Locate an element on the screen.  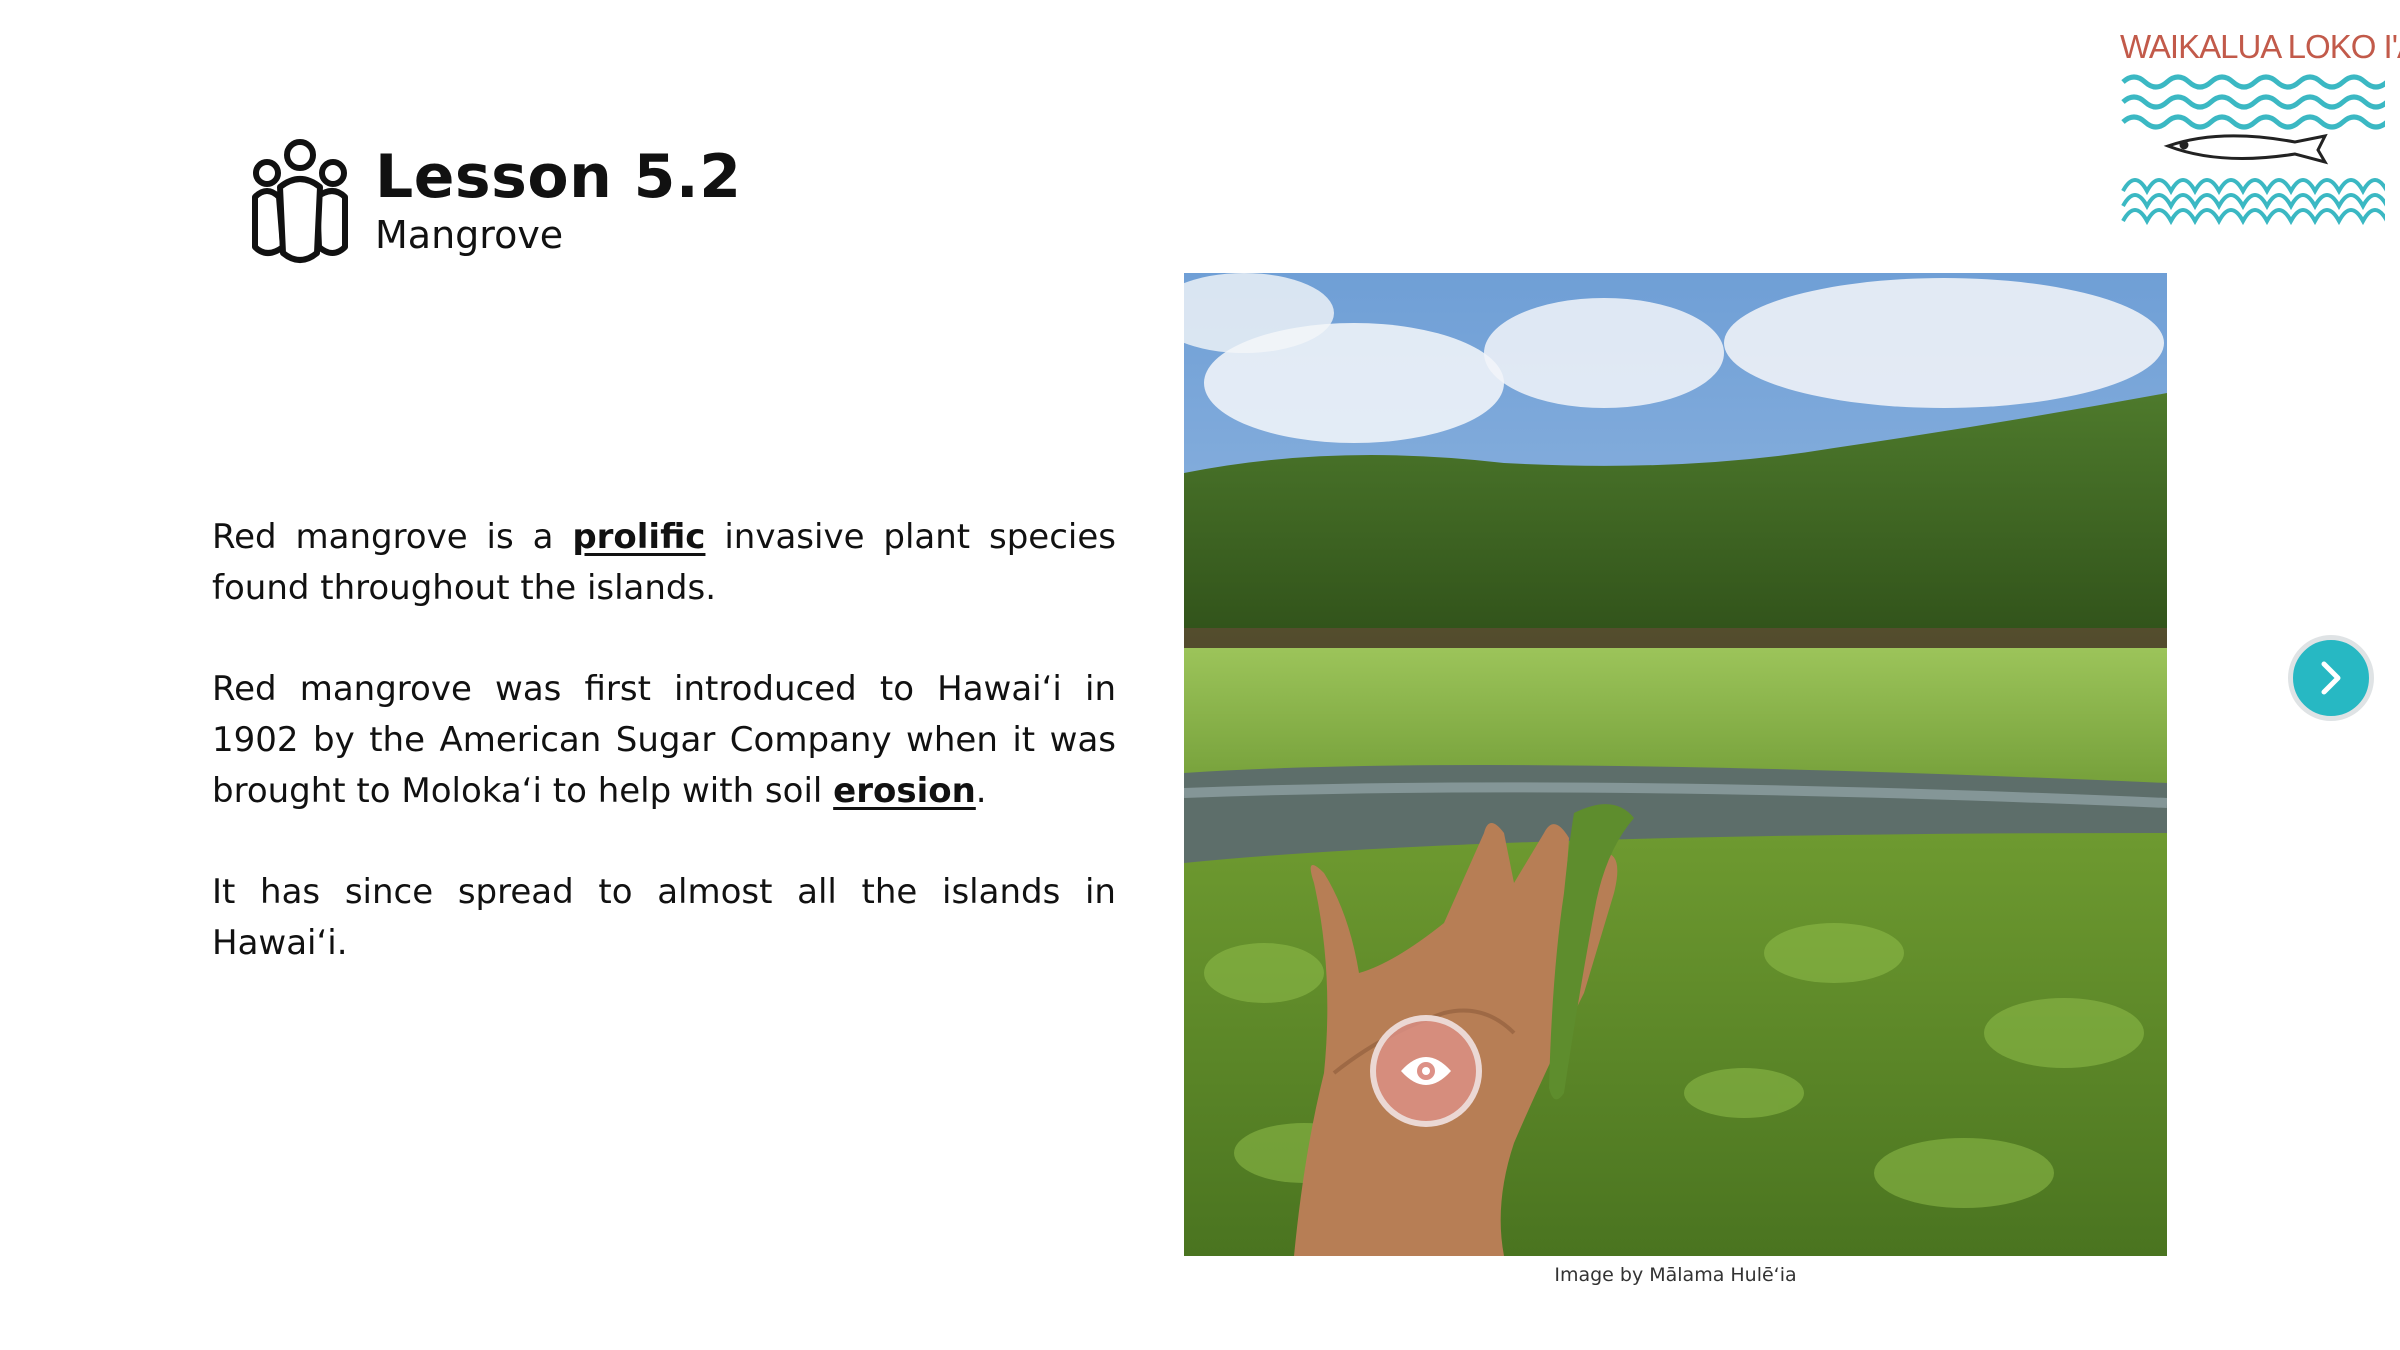
lesson-header: Lesson 5.2 Mangrove is located at coordinates (493, 200).